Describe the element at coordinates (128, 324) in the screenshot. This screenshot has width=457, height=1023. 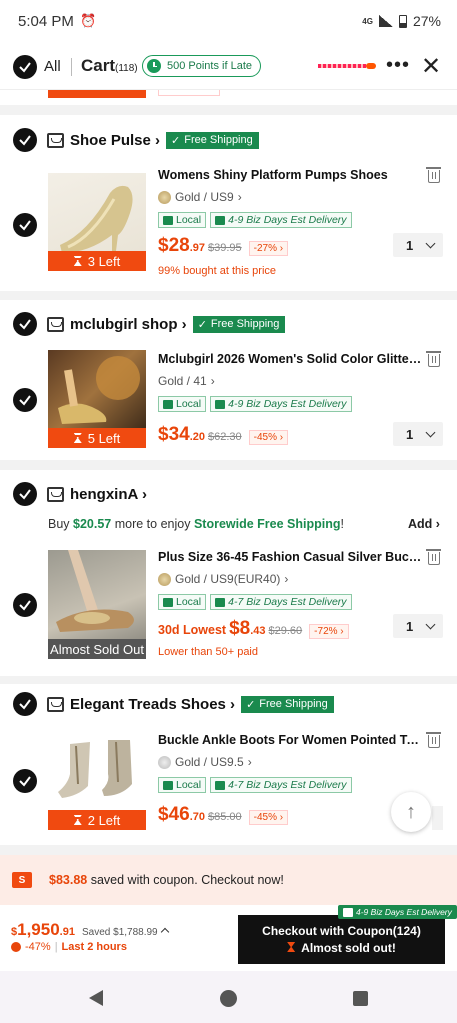
I see `store-name: mclubgirl shop ›` at that location.